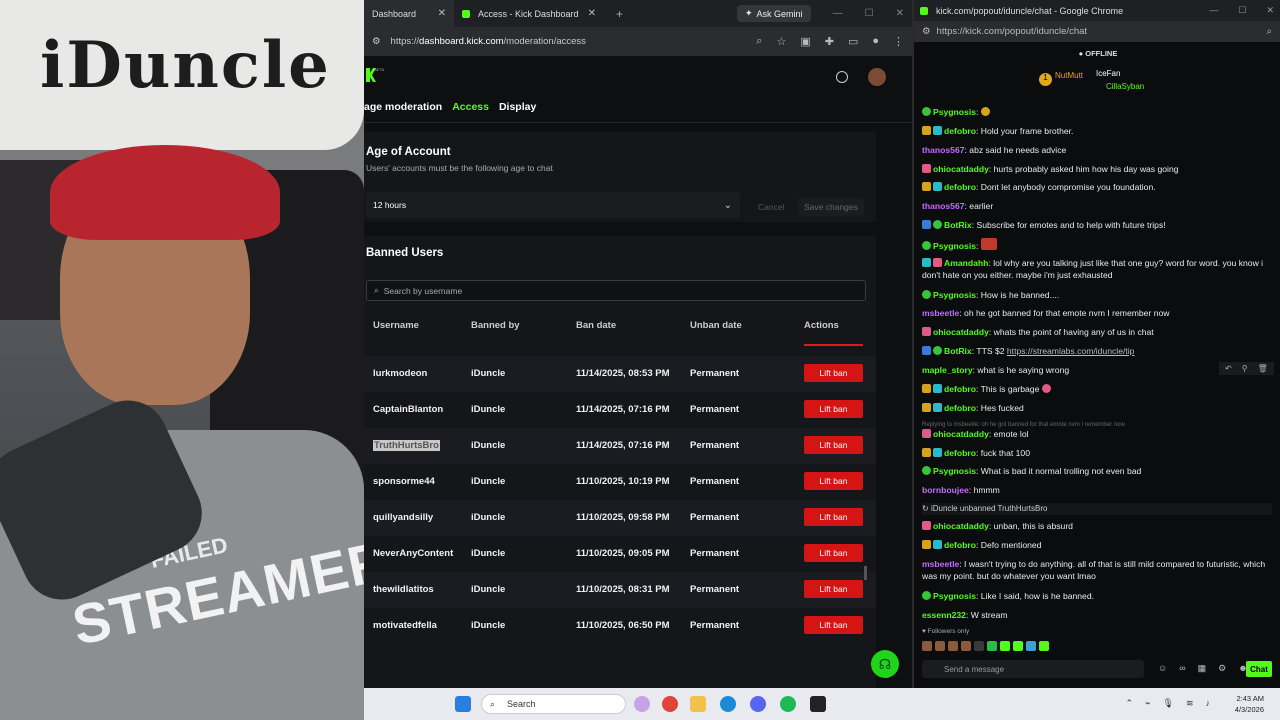 The image size is (1280, 720). I want to click on tab-access: Access, so click(470, 107).